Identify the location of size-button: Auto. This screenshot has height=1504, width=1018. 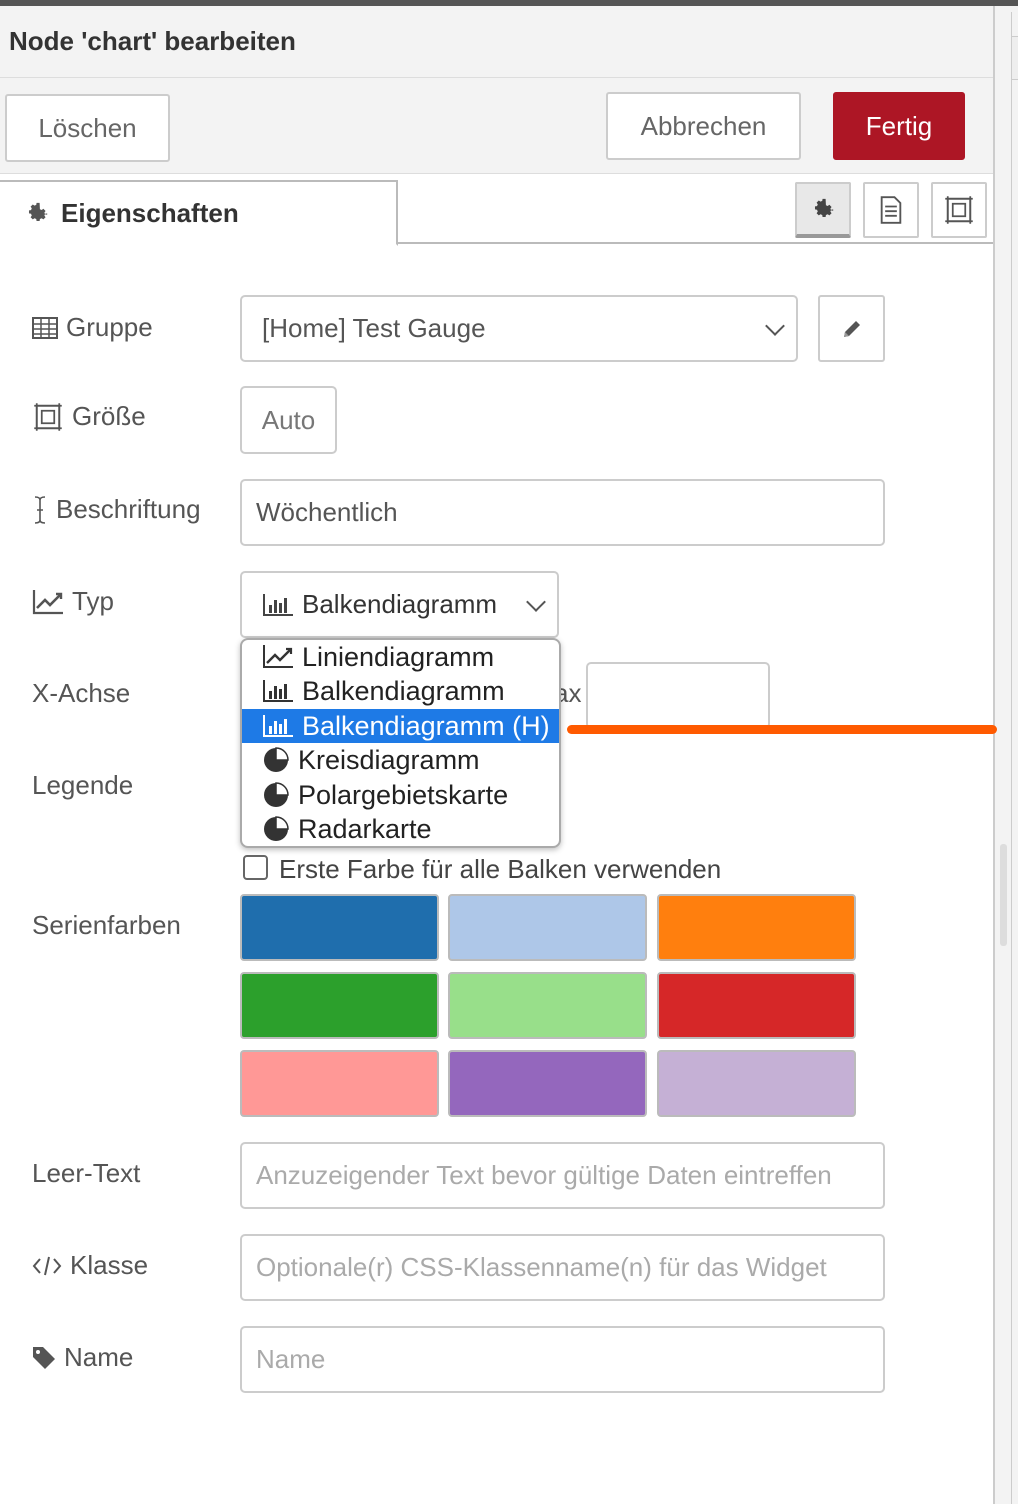
(288, 420).